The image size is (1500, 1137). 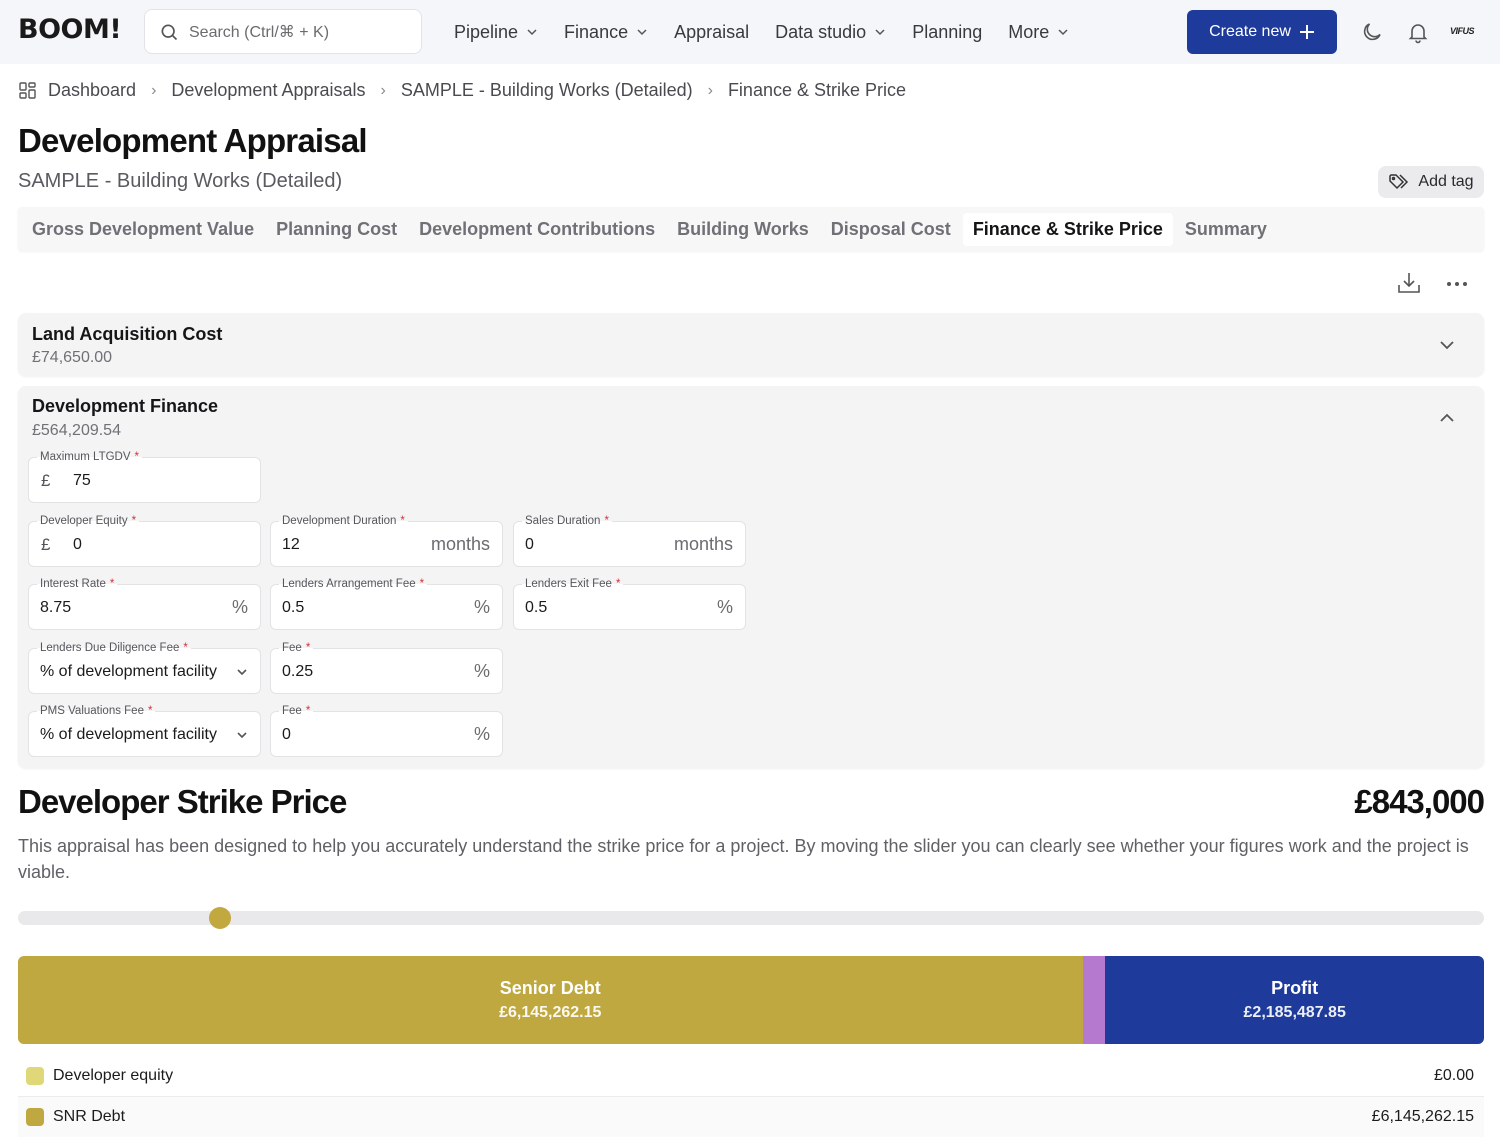 I want to click on stack-segment-profit: Profit £2,185,487.85, so click(x=1294, y=1000).